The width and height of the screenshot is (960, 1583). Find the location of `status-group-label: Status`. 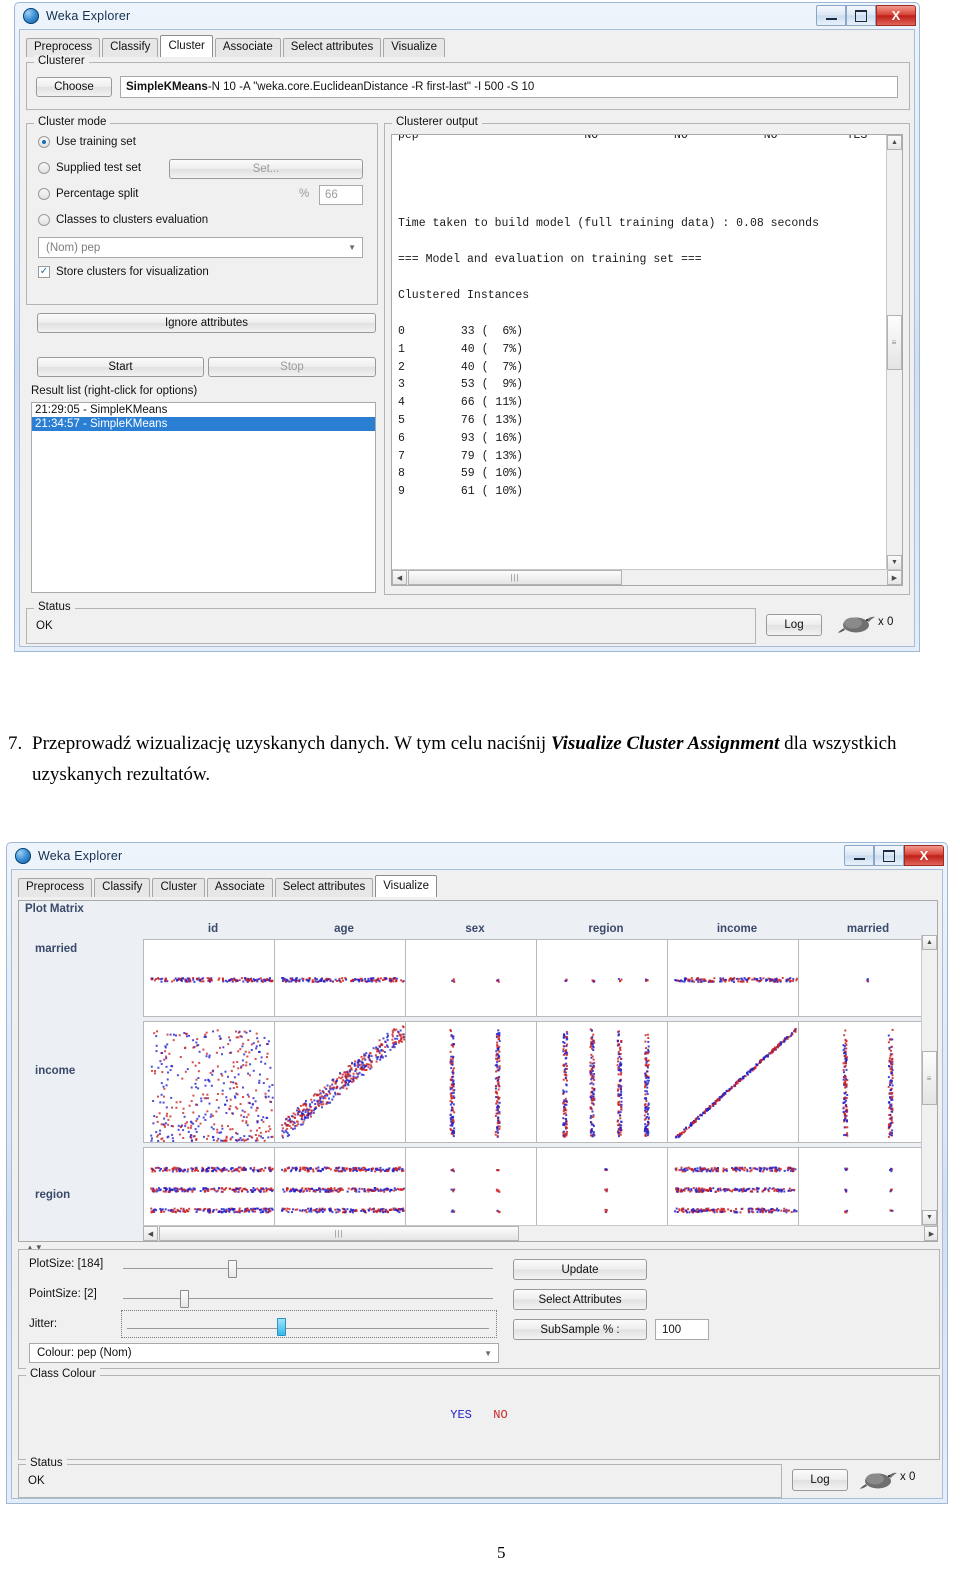

status-group-label: Status is located at coordinates (54, 607).